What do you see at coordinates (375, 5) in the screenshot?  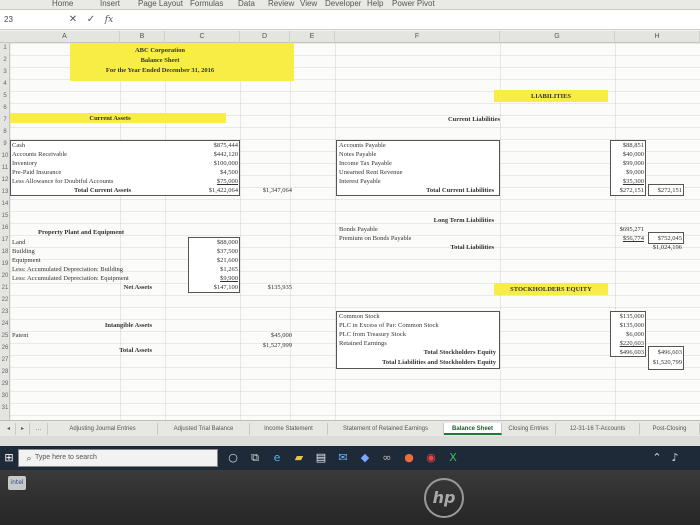 I see `tab-help: Help` at bounding box center [375, 5].